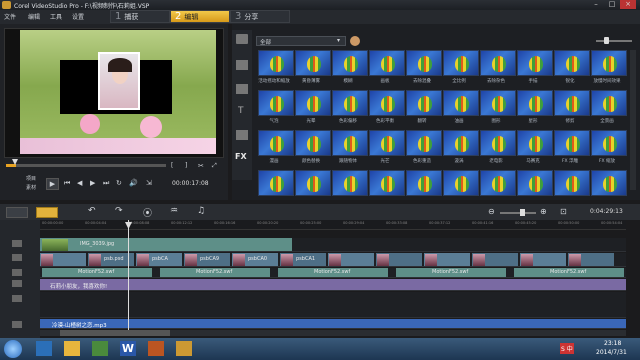 The width and height of the screenshot is (640, 360). What do you see at coordinates (260, 16) in the screenshot?
I see `tab-share: 3 分享` at bounding box center [260, 16].